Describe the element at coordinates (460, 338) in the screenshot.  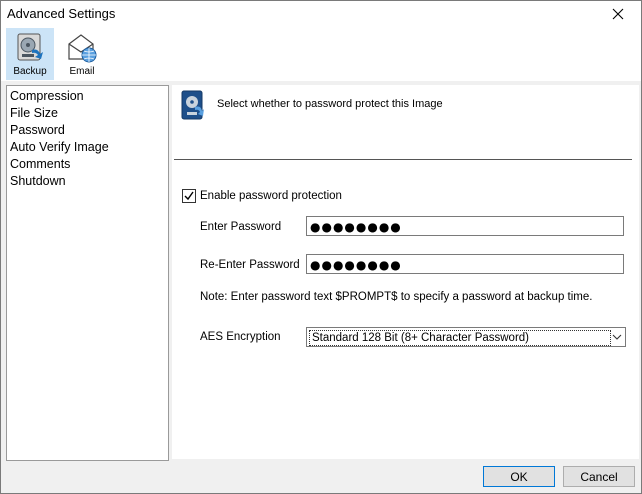
I see `aes-encryption-value: Standard 128 Bit (8+ Character Password)` at that location.